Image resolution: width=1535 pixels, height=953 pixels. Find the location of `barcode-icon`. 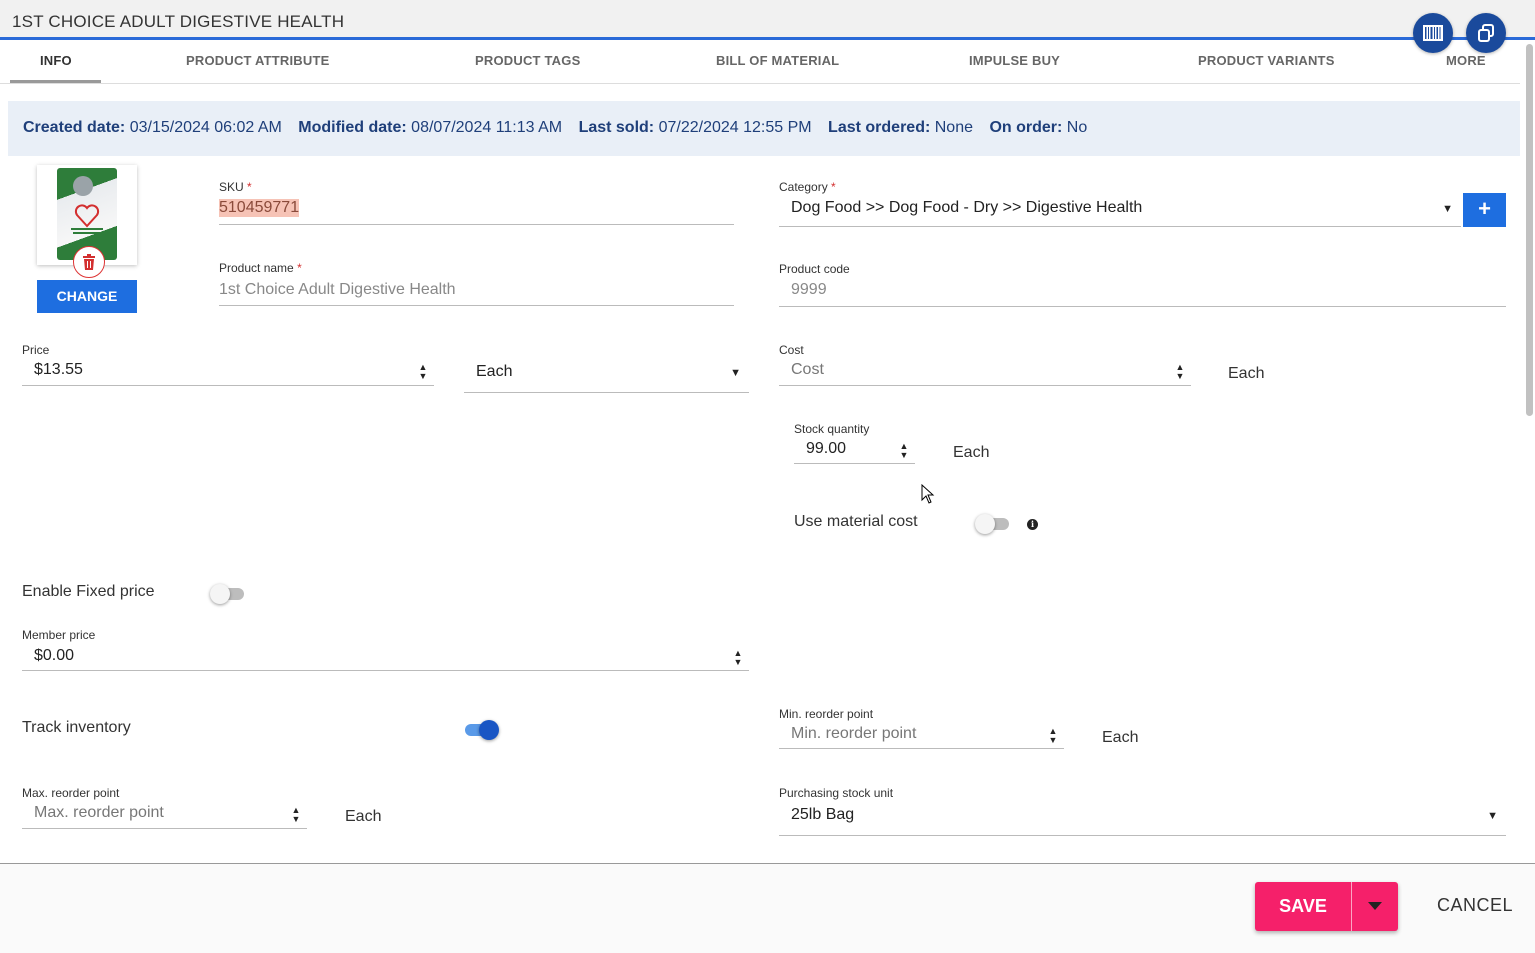

barcode-icon is located at coordinates (1433, 33).